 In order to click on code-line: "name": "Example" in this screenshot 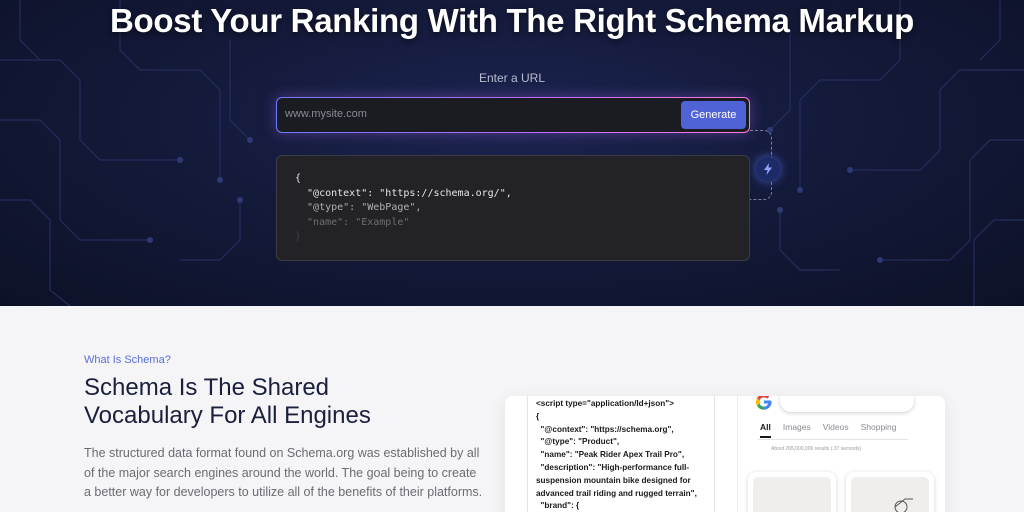, I will do `click(352, 222)`.